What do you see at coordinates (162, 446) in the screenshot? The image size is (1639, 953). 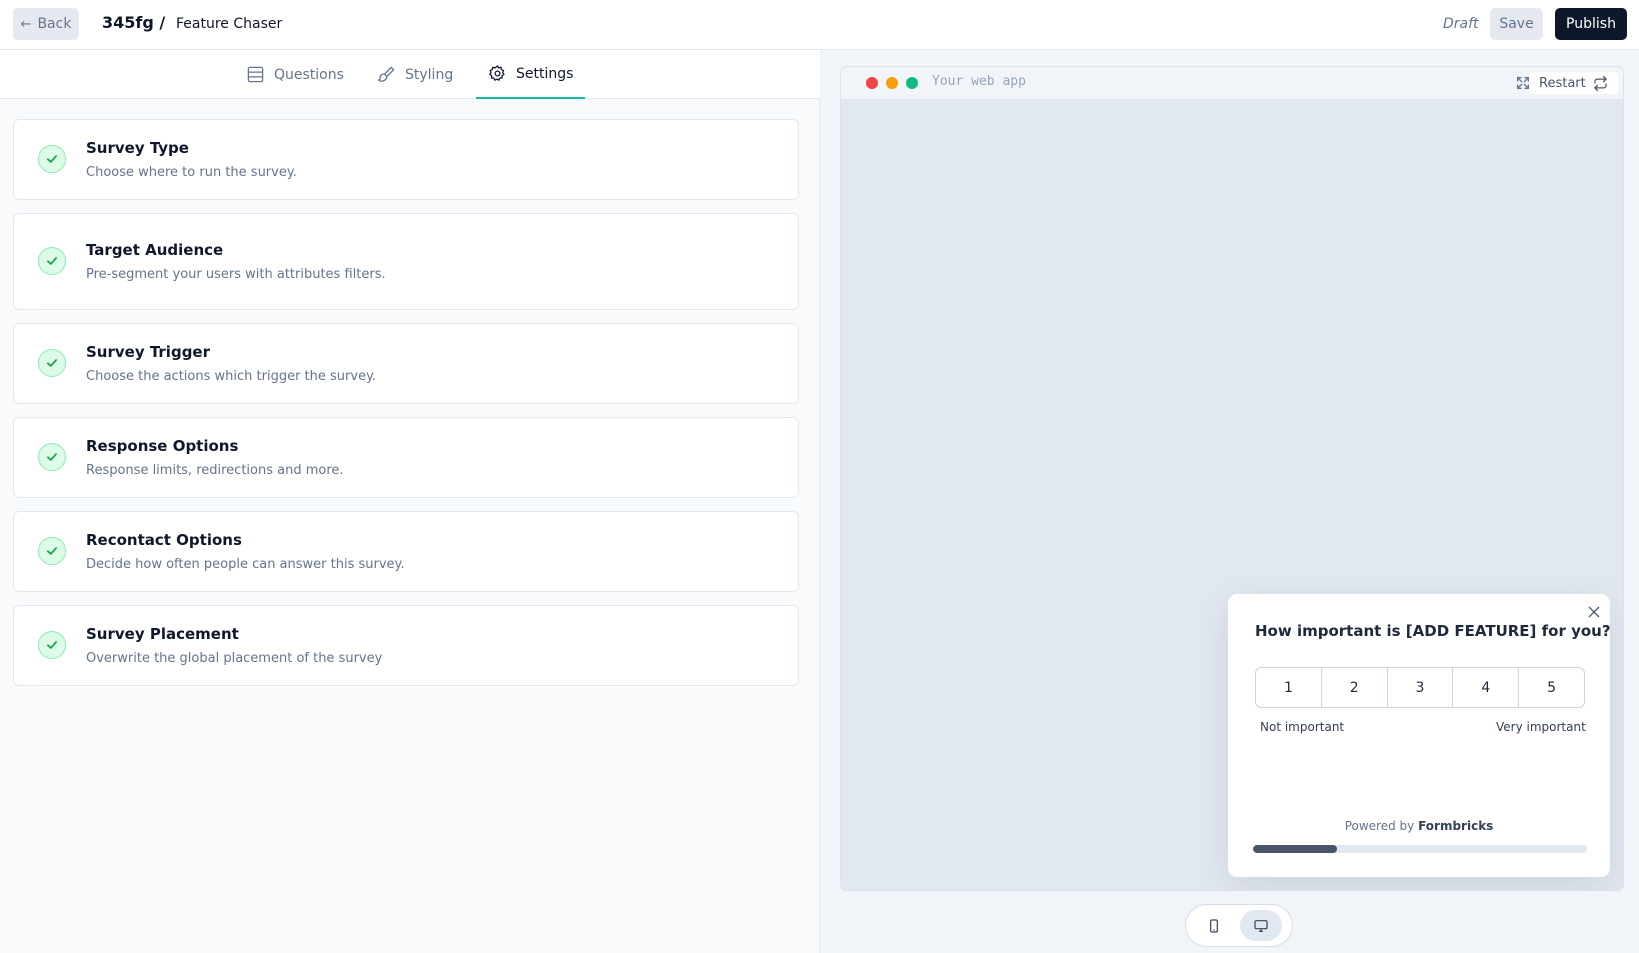 I see `card-title: Response Options` at bounding box center [162, 446].